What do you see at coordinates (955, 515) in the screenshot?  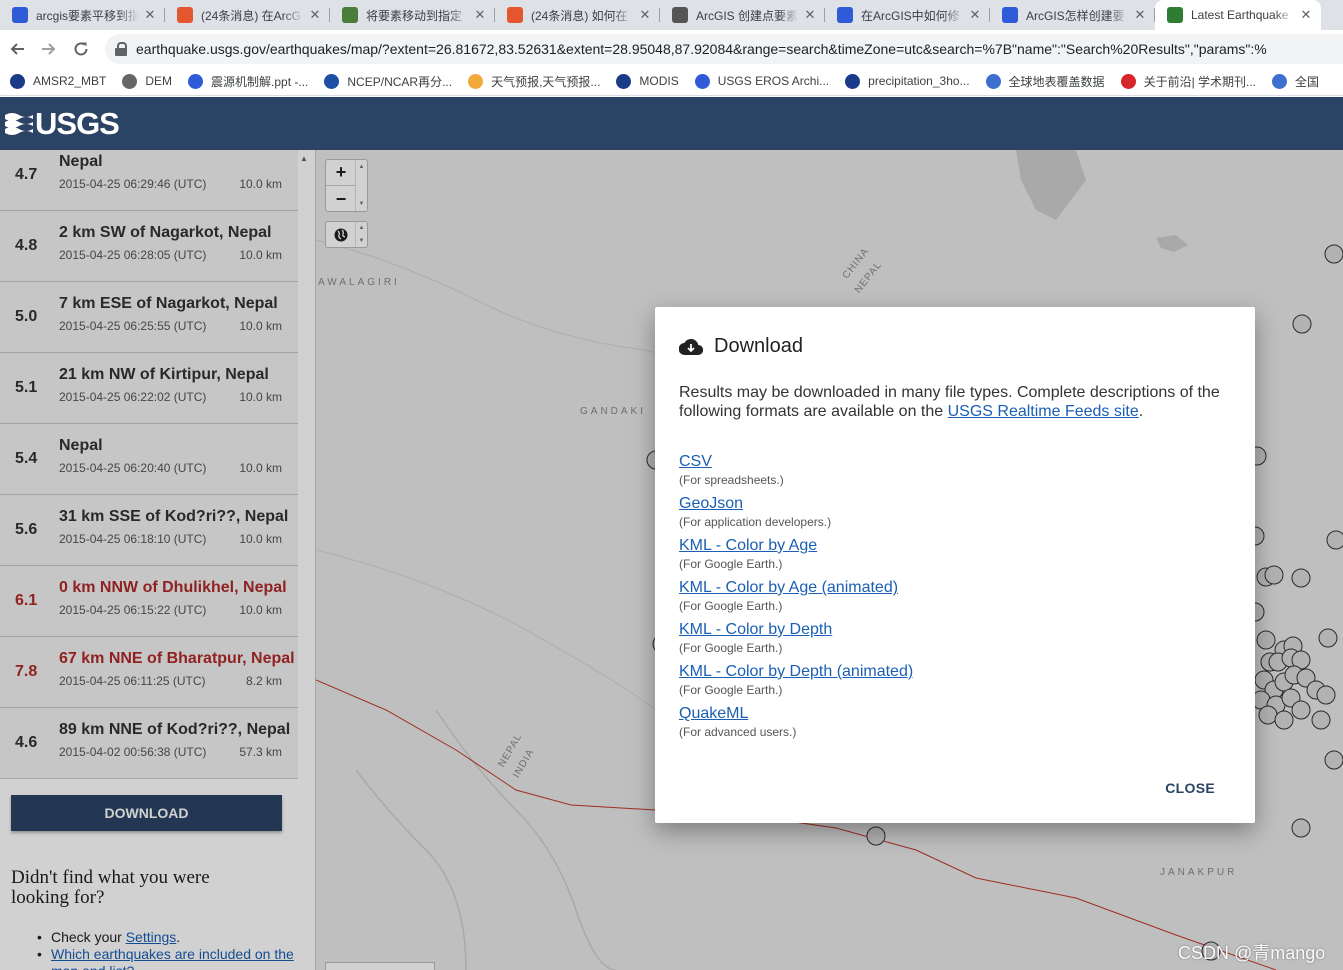 I see `format-item: GeoJson (For application developers.)` at bounding box center [955, 515].